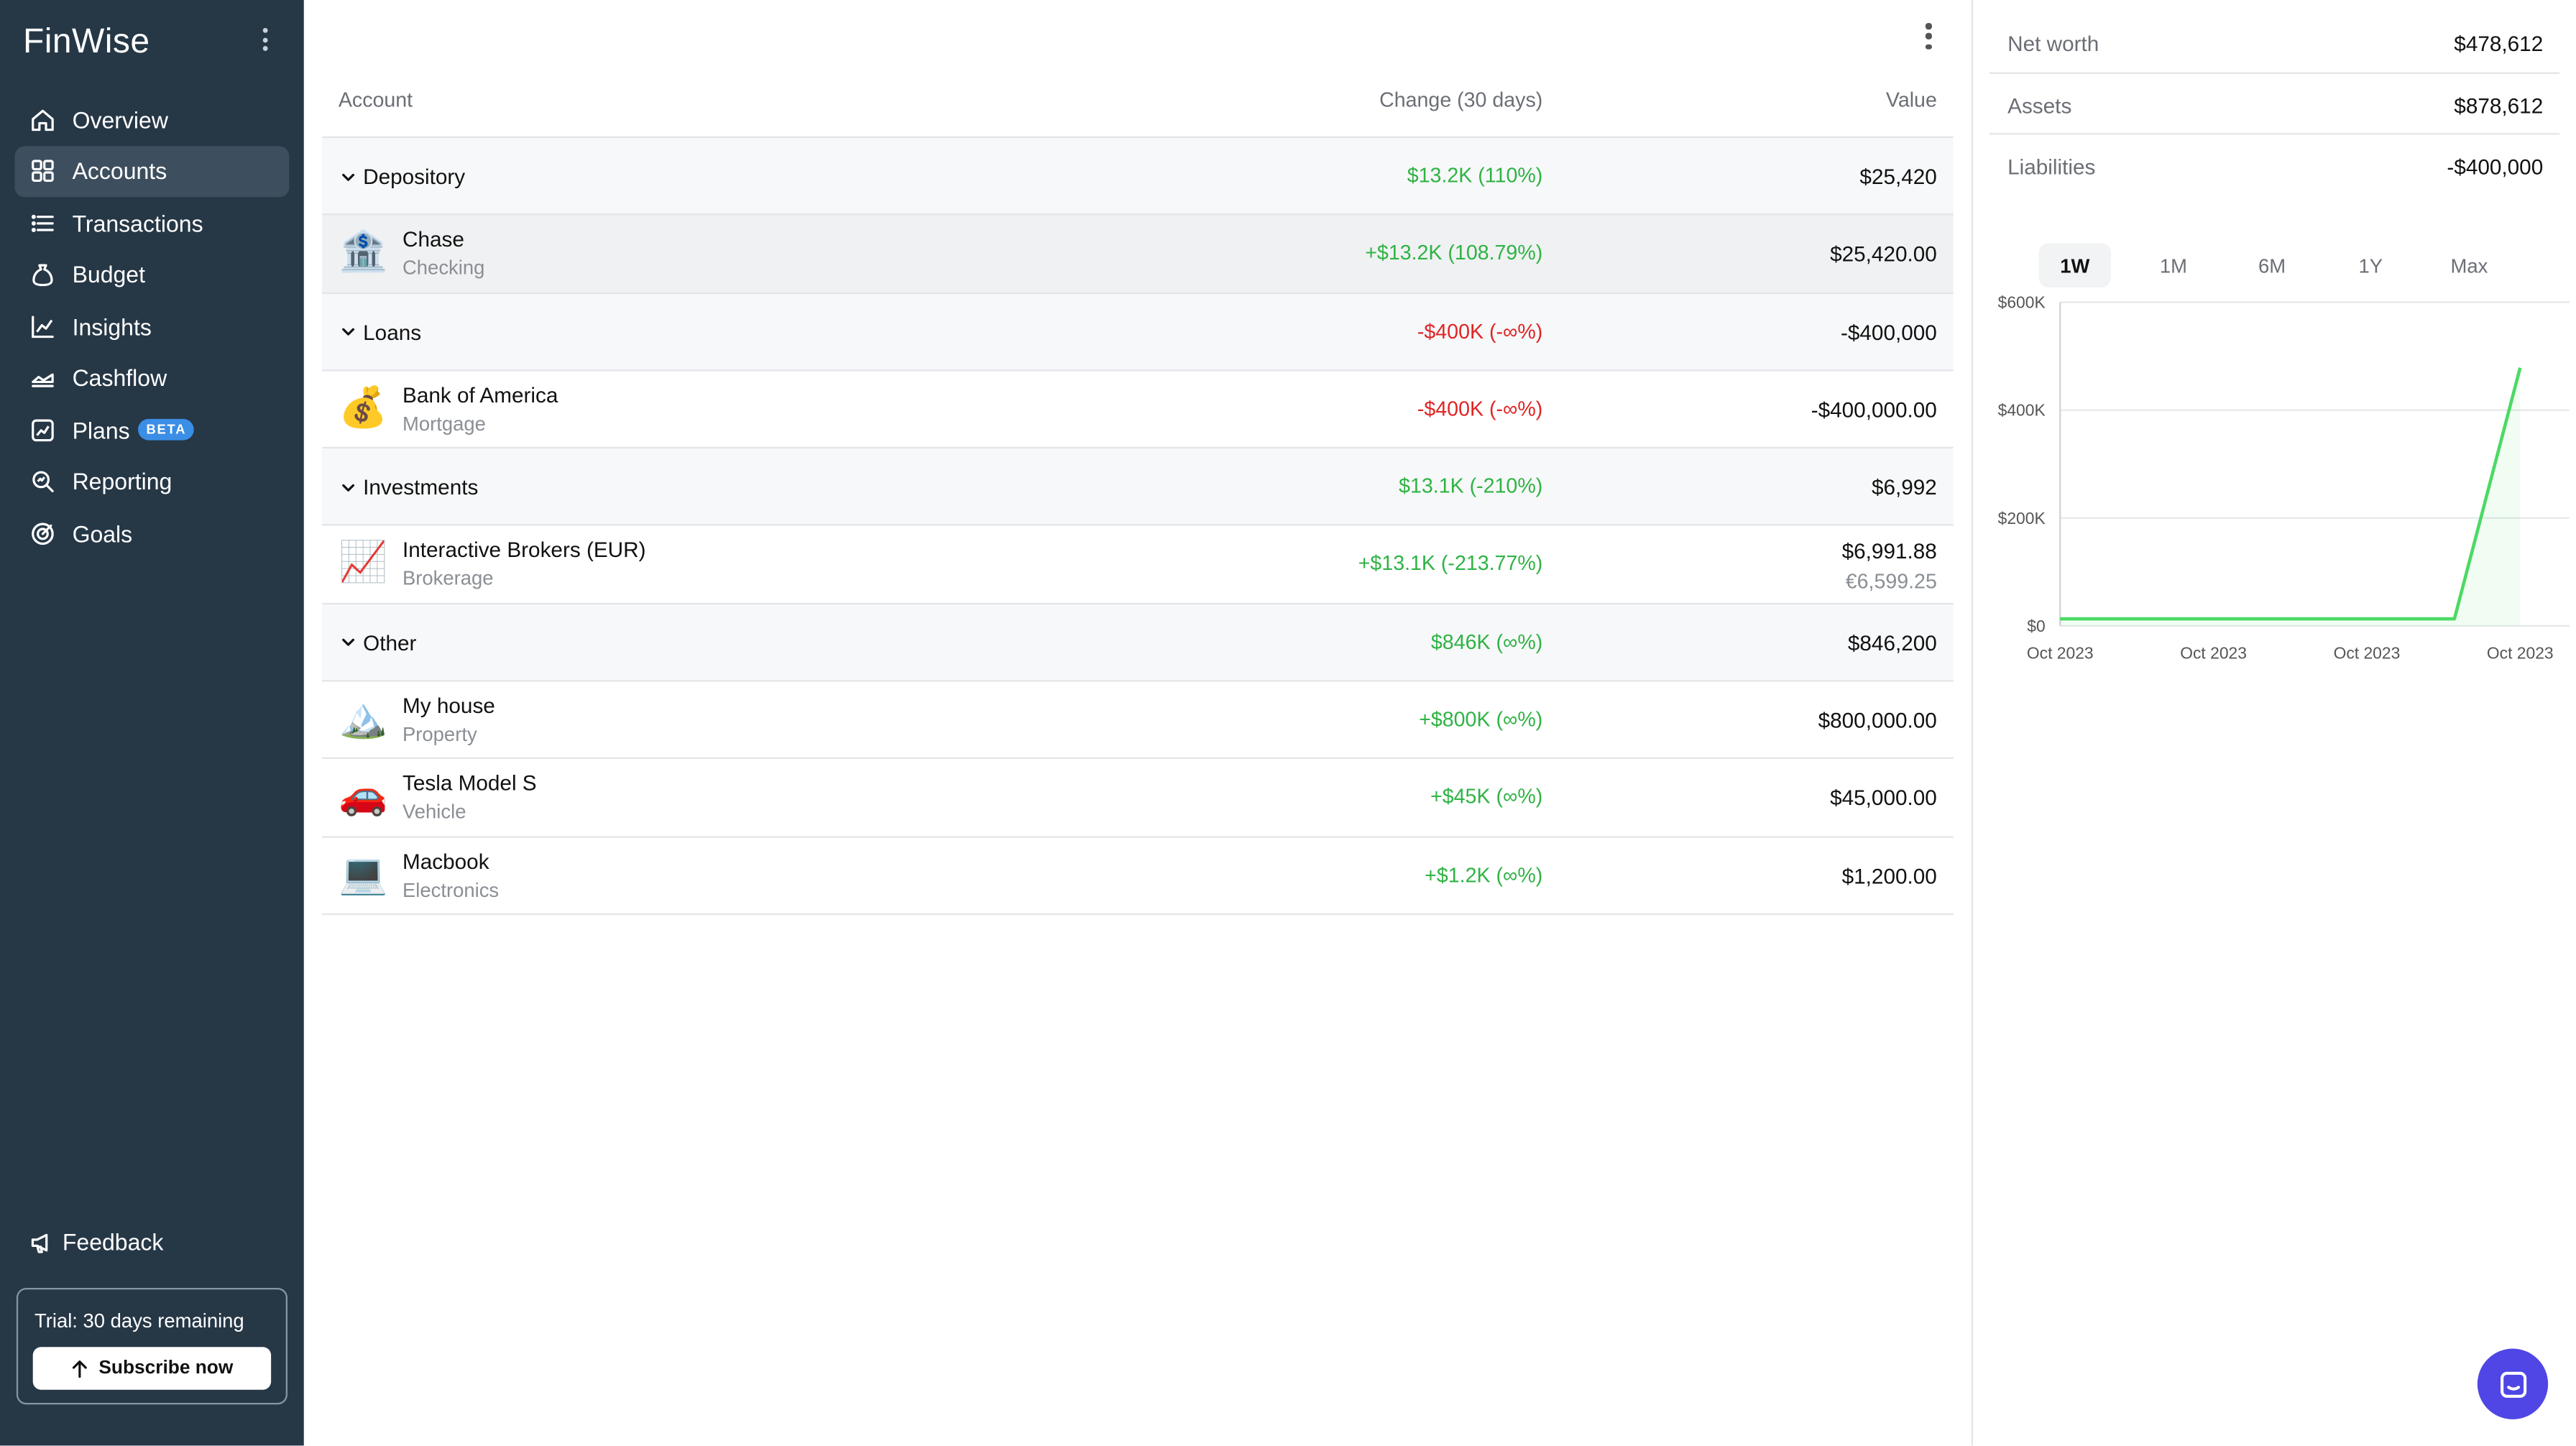 The width and height of the screenshot is (2576, 1446). What do you see at coordinates (264, 39) in the screenshot?
I see `sidebar-more-icon` at bounding box center [264, 39].